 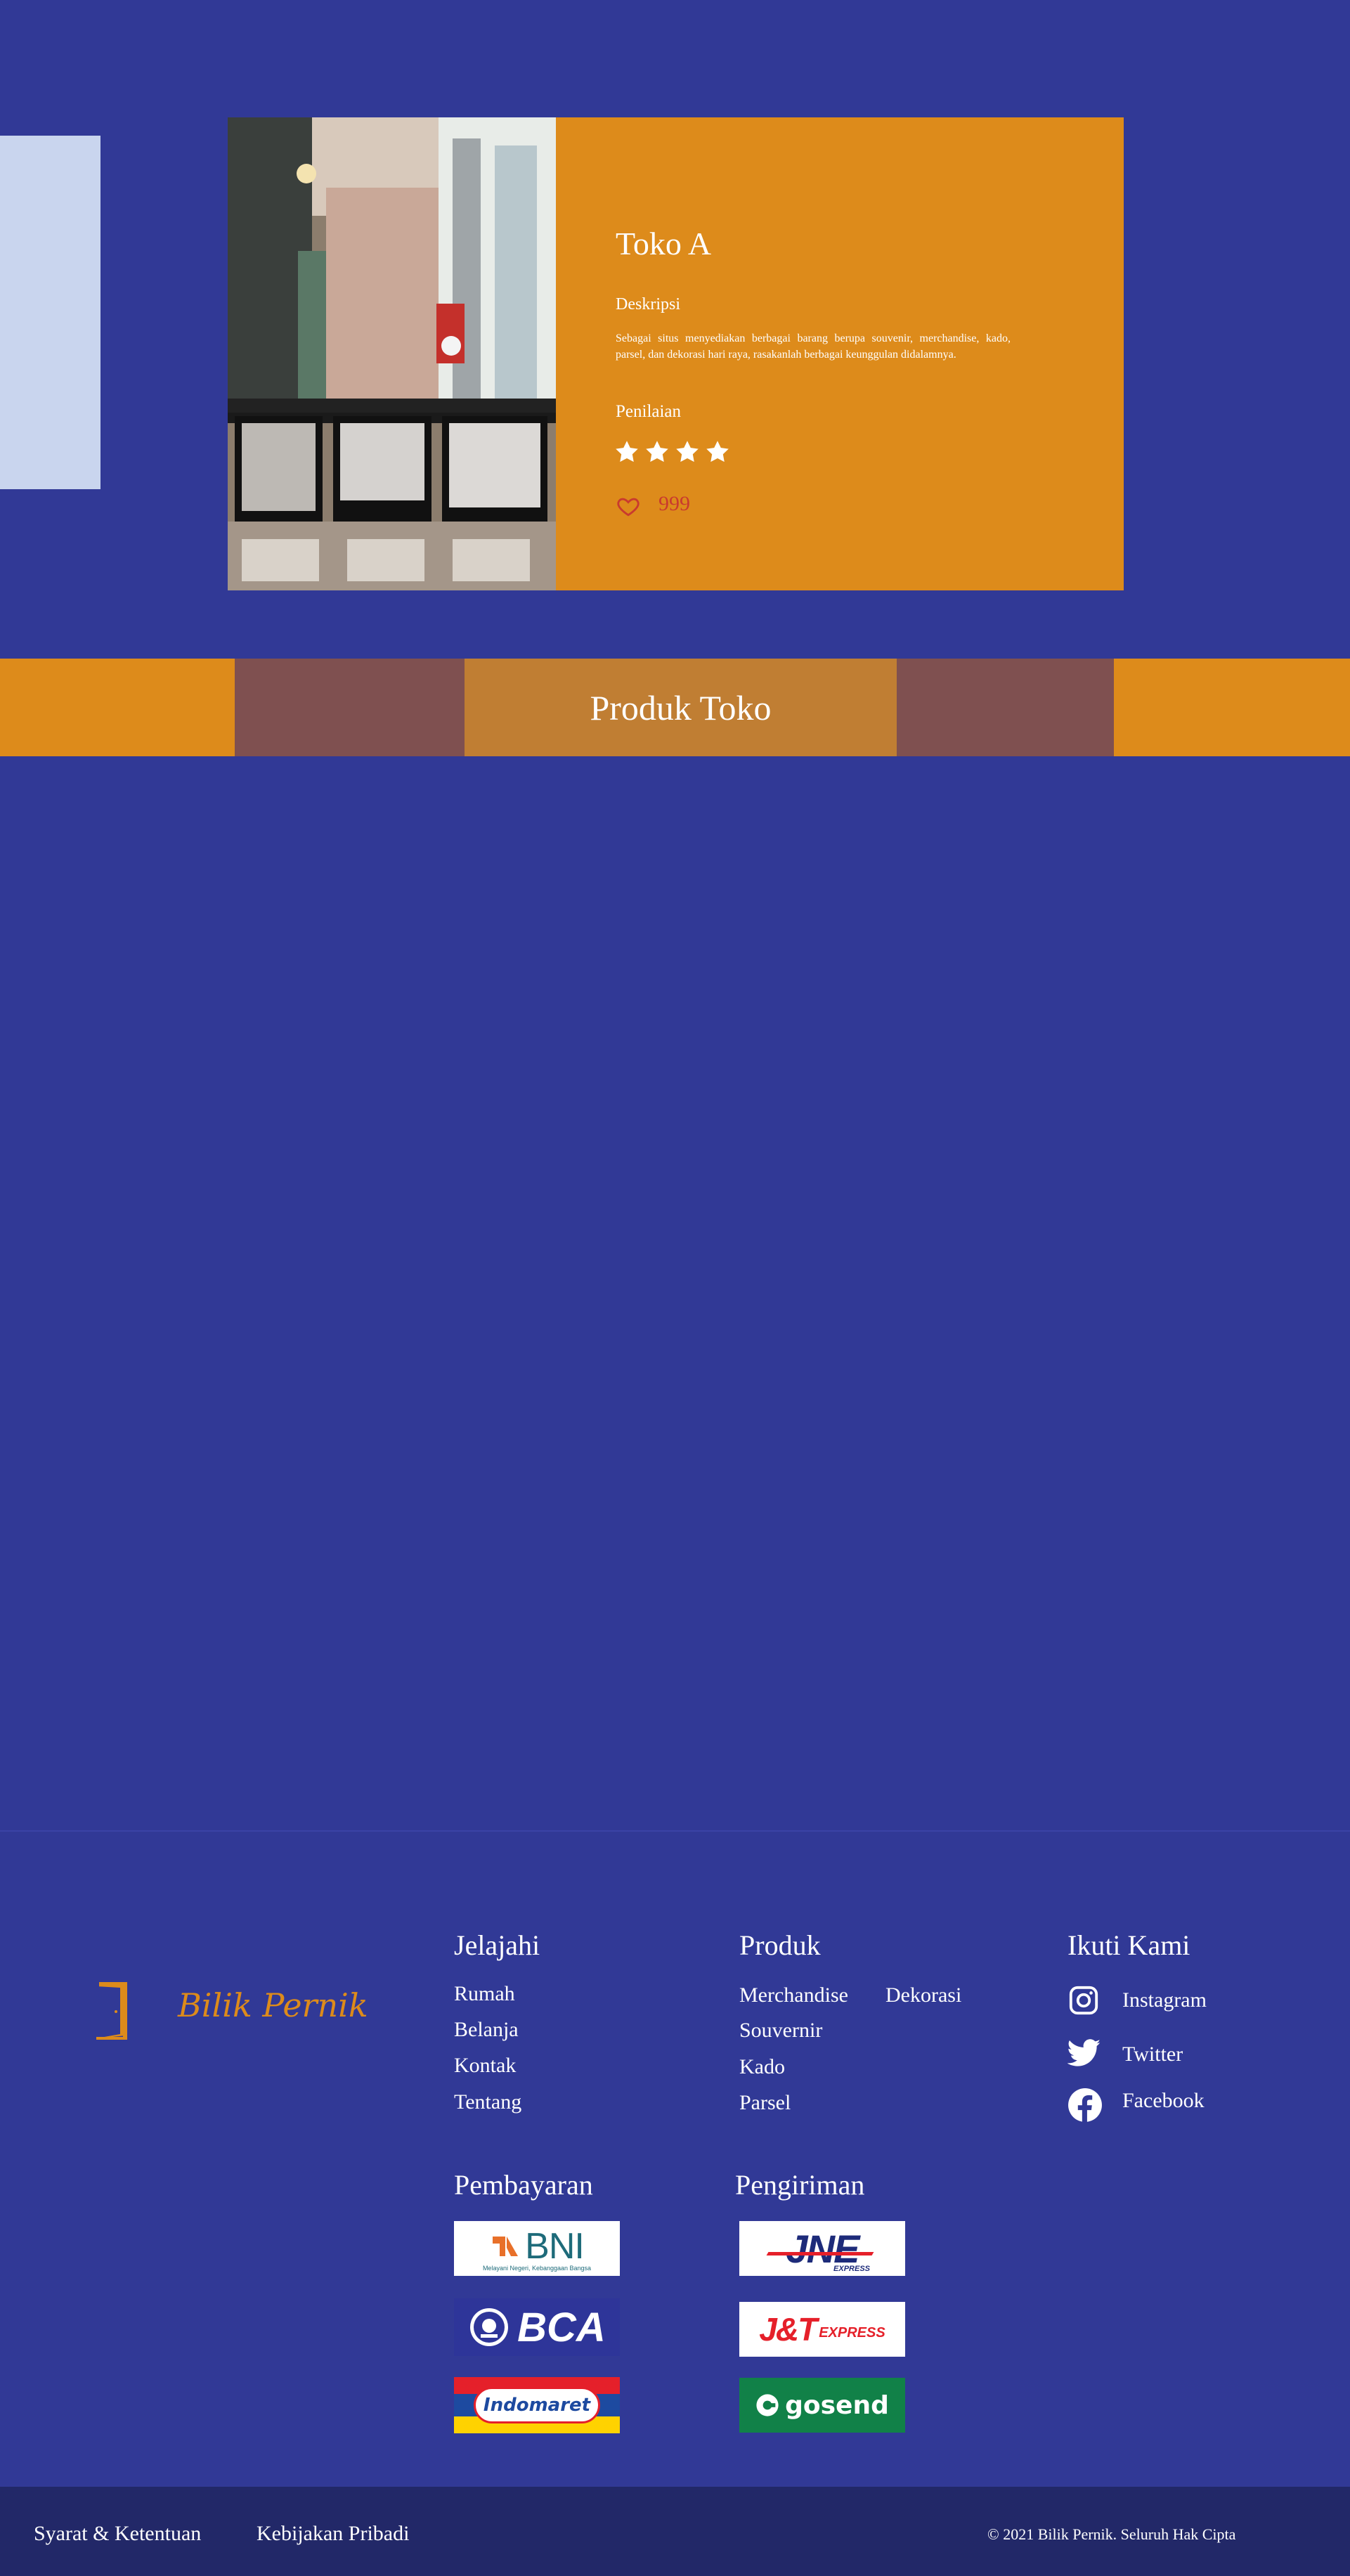 What do you see at coordinates (555, 2246) in the screenshot?
I see `bni-wordmark: BNI` at bounding box center [555, 2246].